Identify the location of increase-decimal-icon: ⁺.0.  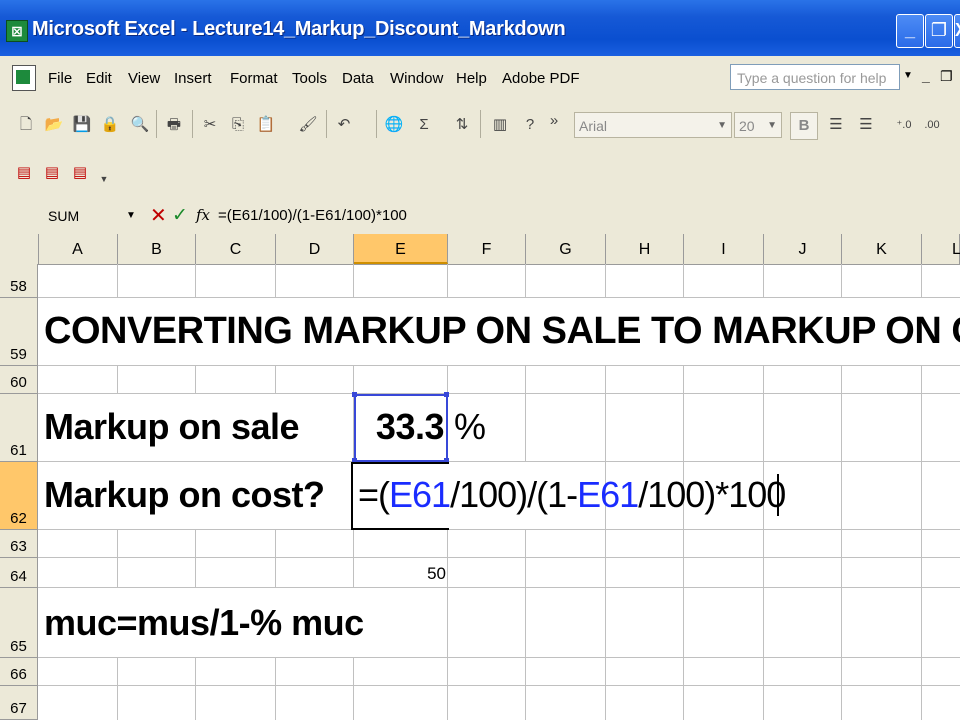
(904, 125).